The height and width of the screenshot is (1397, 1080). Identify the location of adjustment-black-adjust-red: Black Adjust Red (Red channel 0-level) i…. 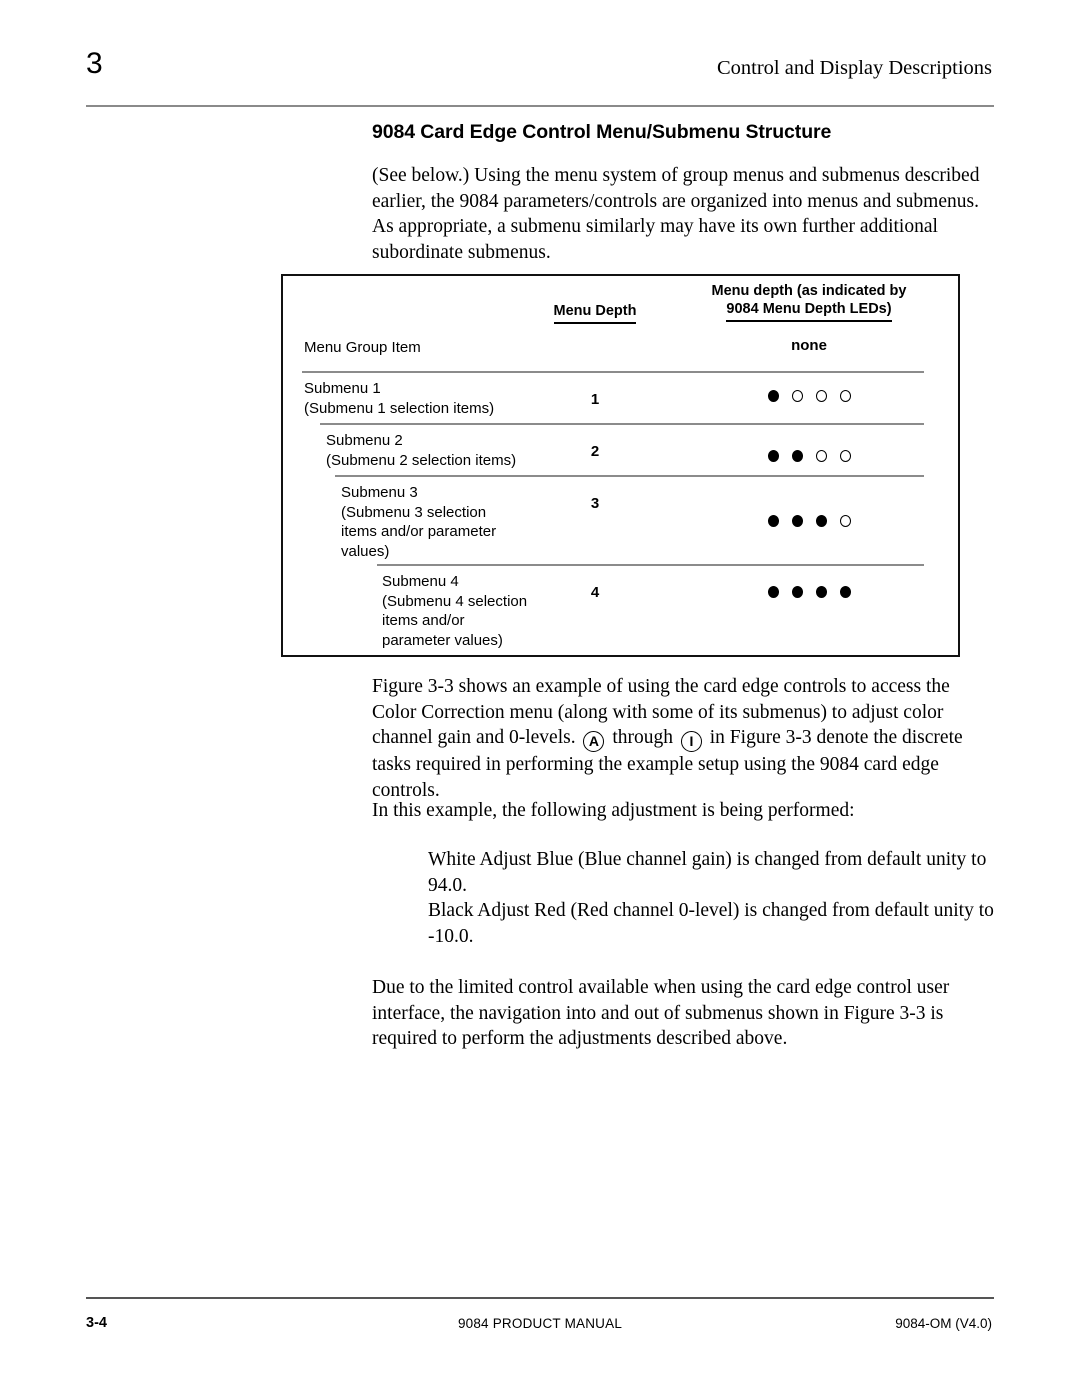
(711, 923).